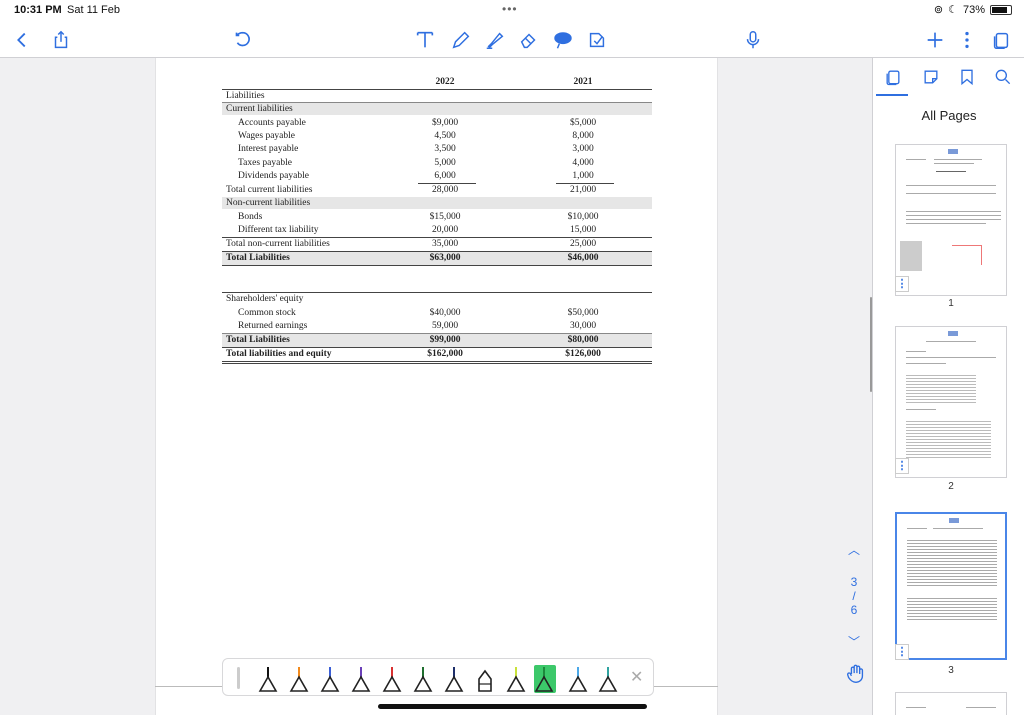 This screenshot has height=715, width=1024. I want to click on hand-tool-icon, so click(856, 675).